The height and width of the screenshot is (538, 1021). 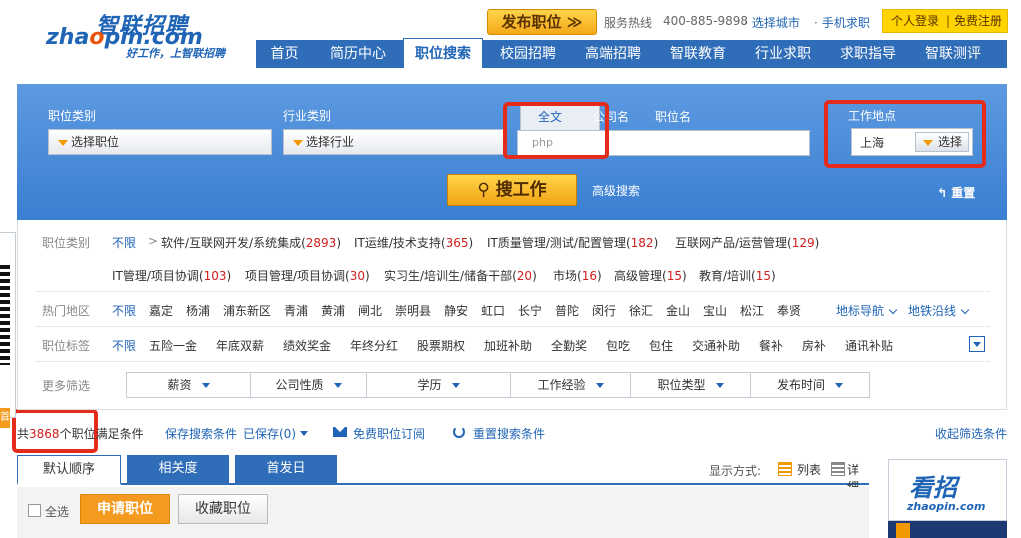 I want to click on area-item: 徐汇, so click(x=641, y=310).